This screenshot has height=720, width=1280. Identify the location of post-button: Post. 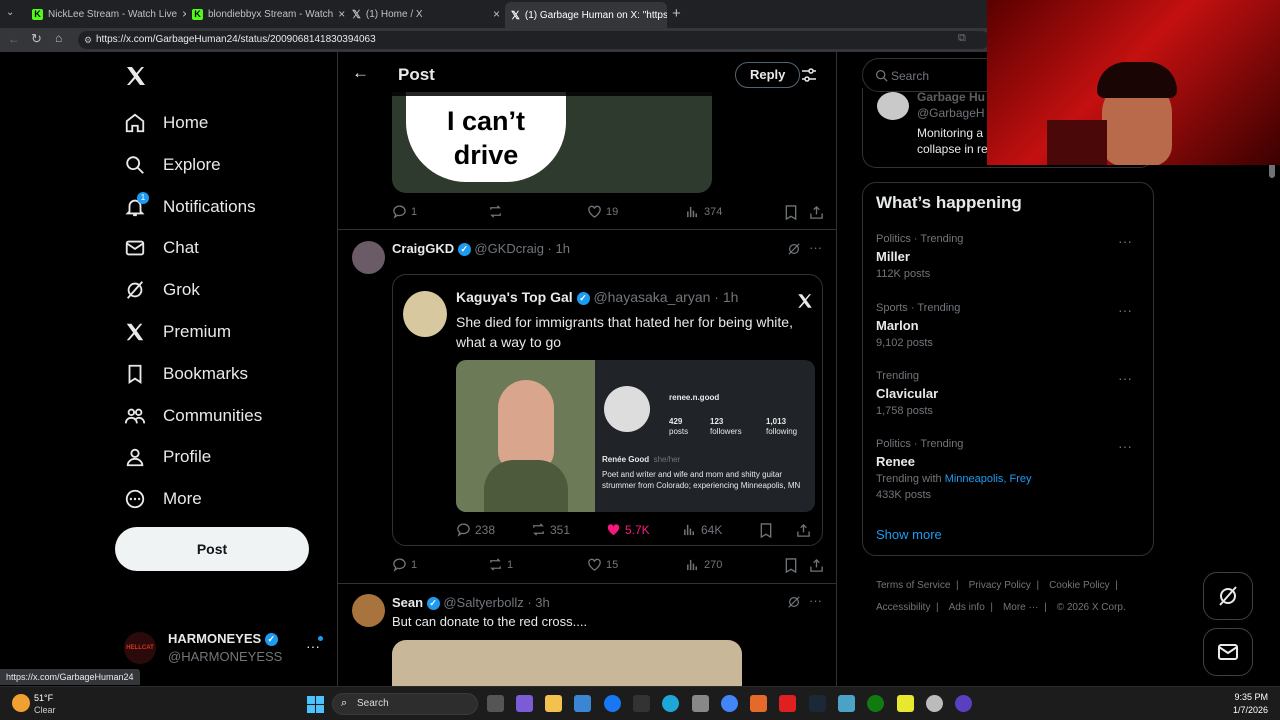
(212, 549).